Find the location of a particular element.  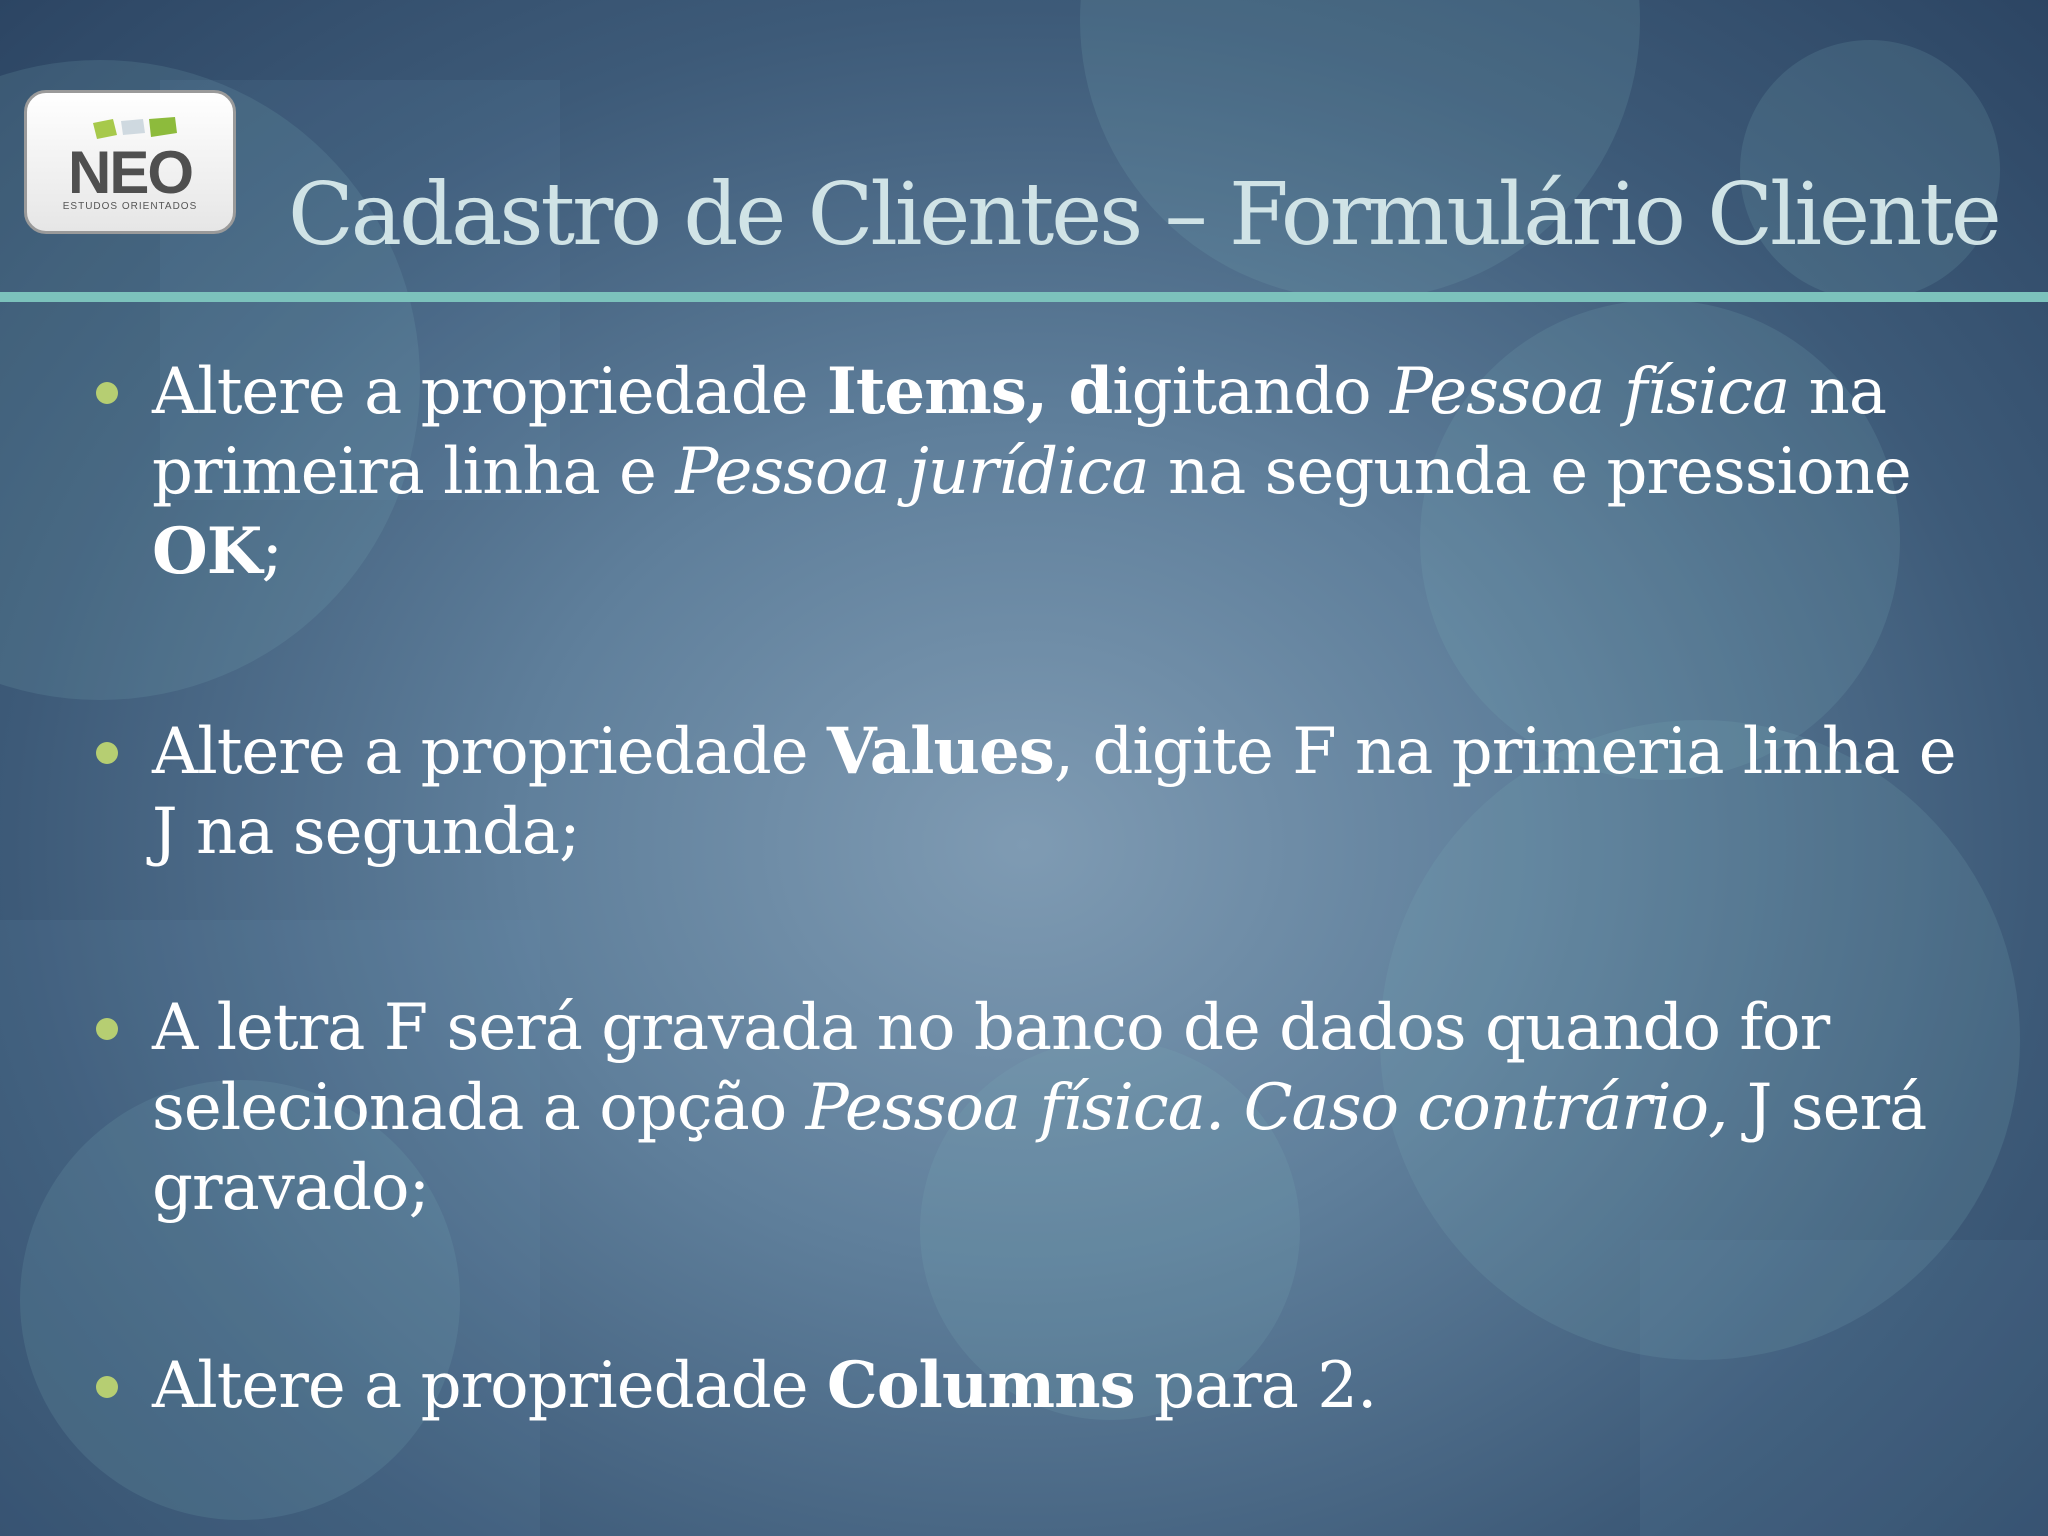

italic-text-run: Pessoa física. Caso contrário, is located at coordinates (1267, 1108).